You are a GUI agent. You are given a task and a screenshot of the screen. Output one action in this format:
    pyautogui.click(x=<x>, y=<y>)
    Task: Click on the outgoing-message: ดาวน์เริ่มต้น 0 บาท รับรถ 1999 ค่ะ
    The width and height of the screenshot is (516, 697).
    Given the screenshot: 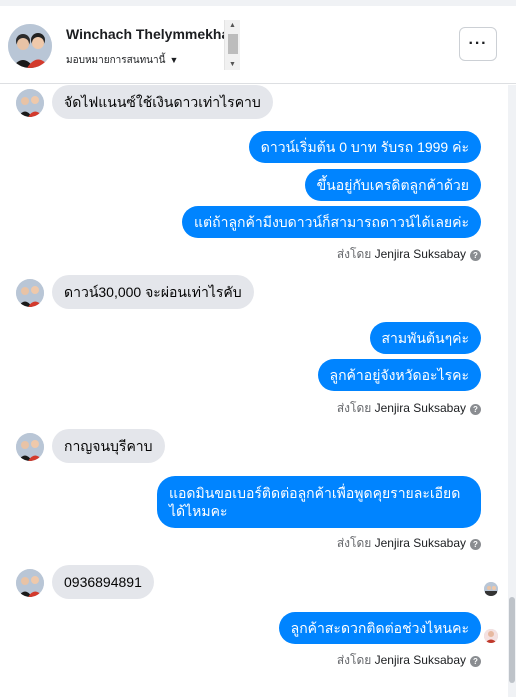 What is the action you would take?
    pyautogui.click(x=364, y=147)
    